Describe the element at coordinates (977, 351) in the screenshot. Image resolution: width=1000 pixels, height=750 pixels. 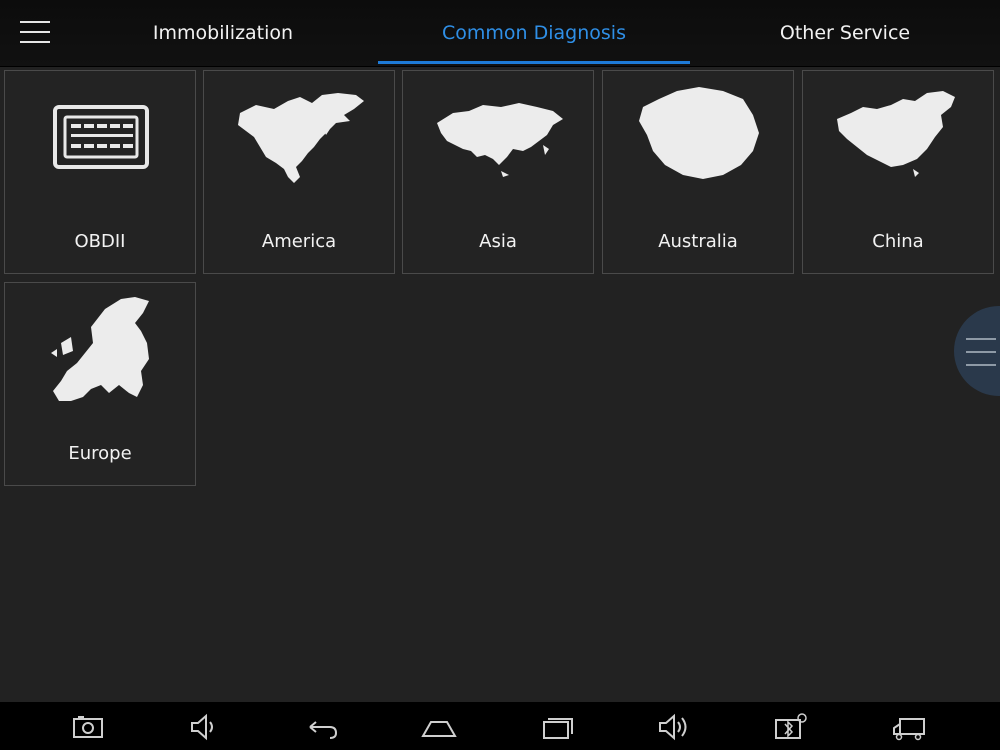
I see `floating-menu-icon` at that location.